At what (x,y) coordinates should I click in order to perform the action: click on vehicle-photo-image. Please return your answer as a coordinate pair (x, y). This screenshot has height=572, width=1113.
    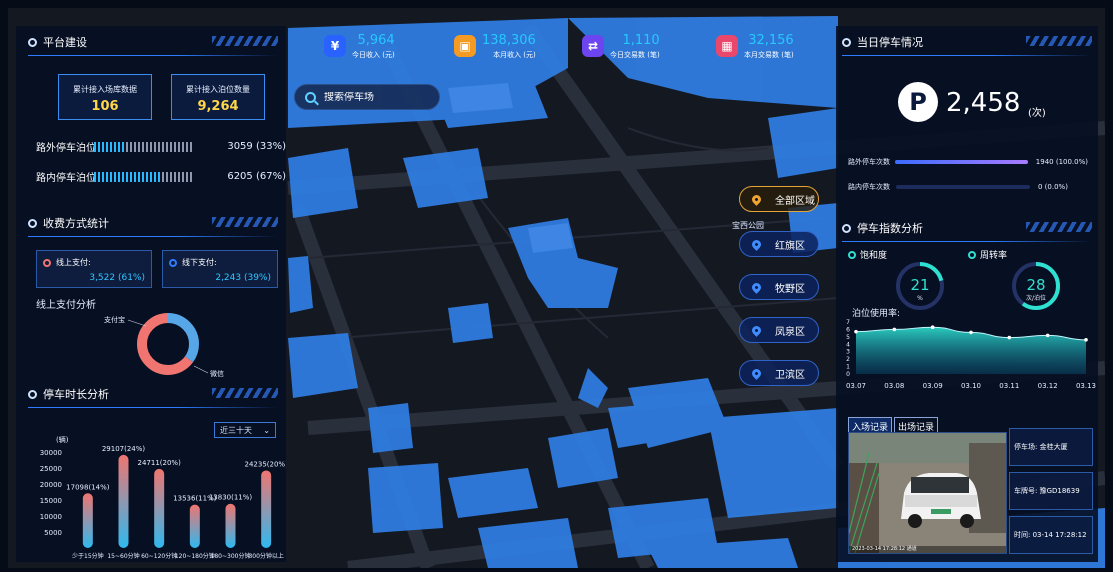
    Looking at the image, I should click on (927, 493).